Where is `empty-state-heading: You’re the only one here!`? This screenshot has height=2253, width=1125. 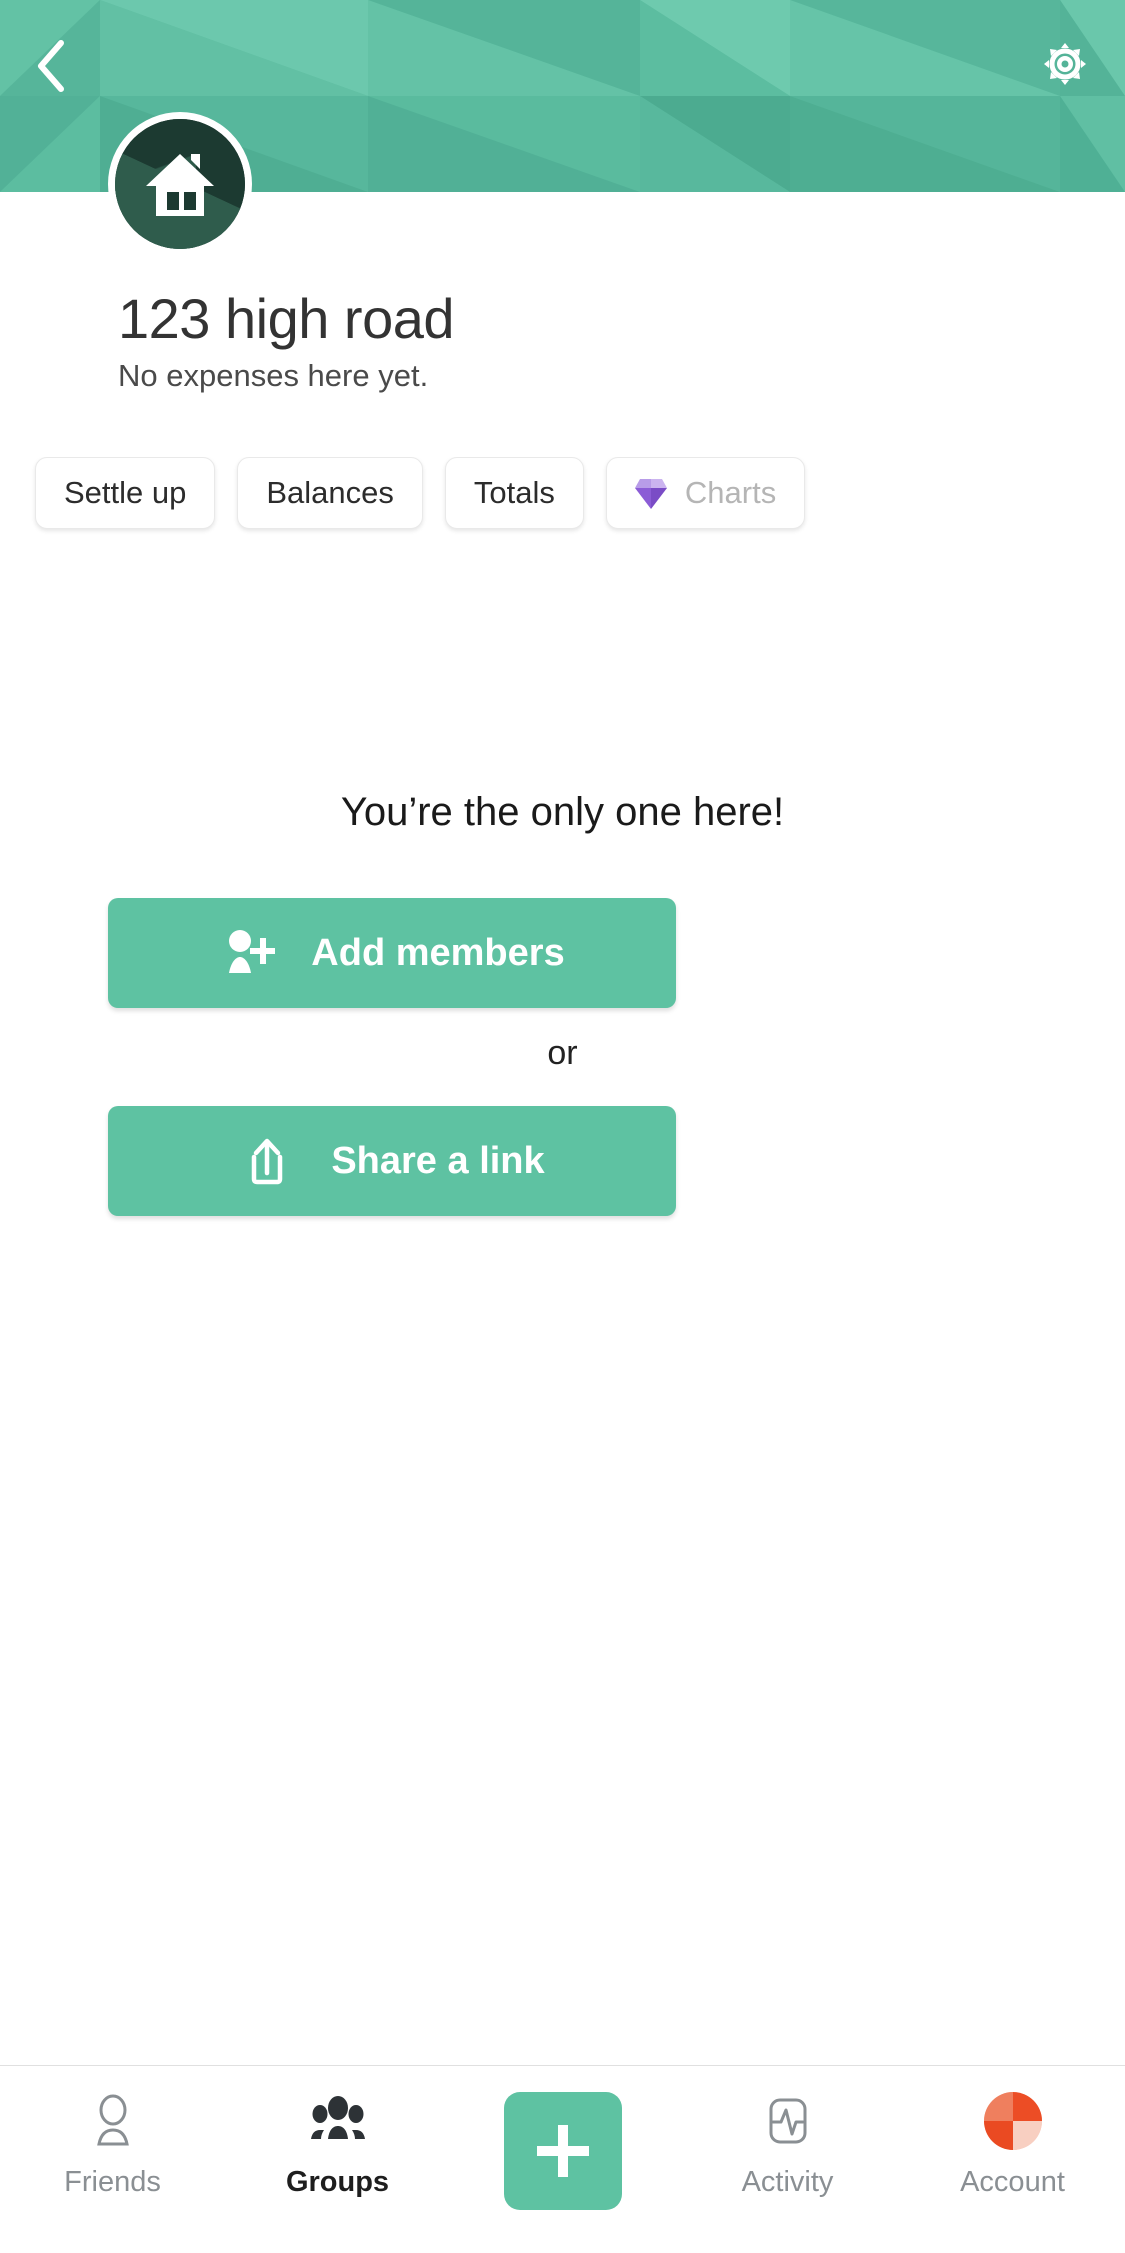
empty-state-heading: You’re the only one here! is located at coordinates (562, 812).